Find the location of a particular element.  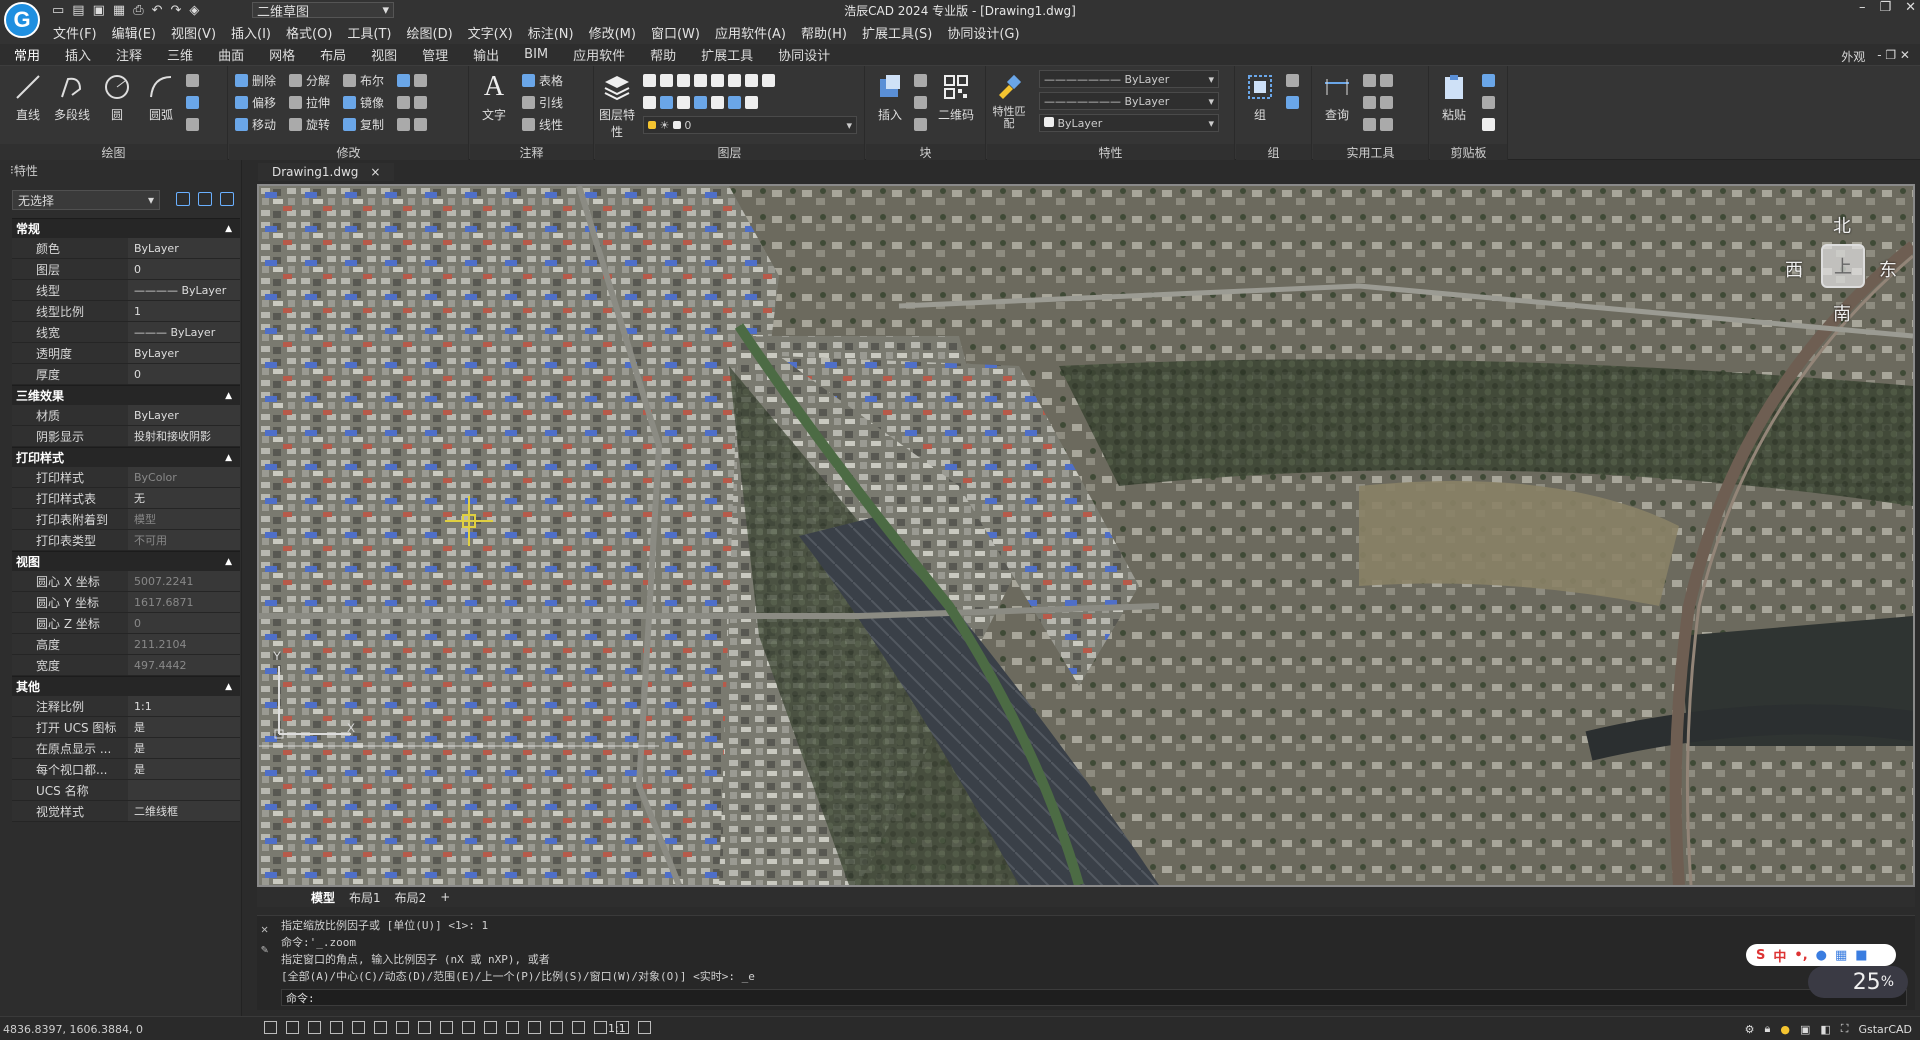

model-space-icon is located at coordinates (644, 1027).